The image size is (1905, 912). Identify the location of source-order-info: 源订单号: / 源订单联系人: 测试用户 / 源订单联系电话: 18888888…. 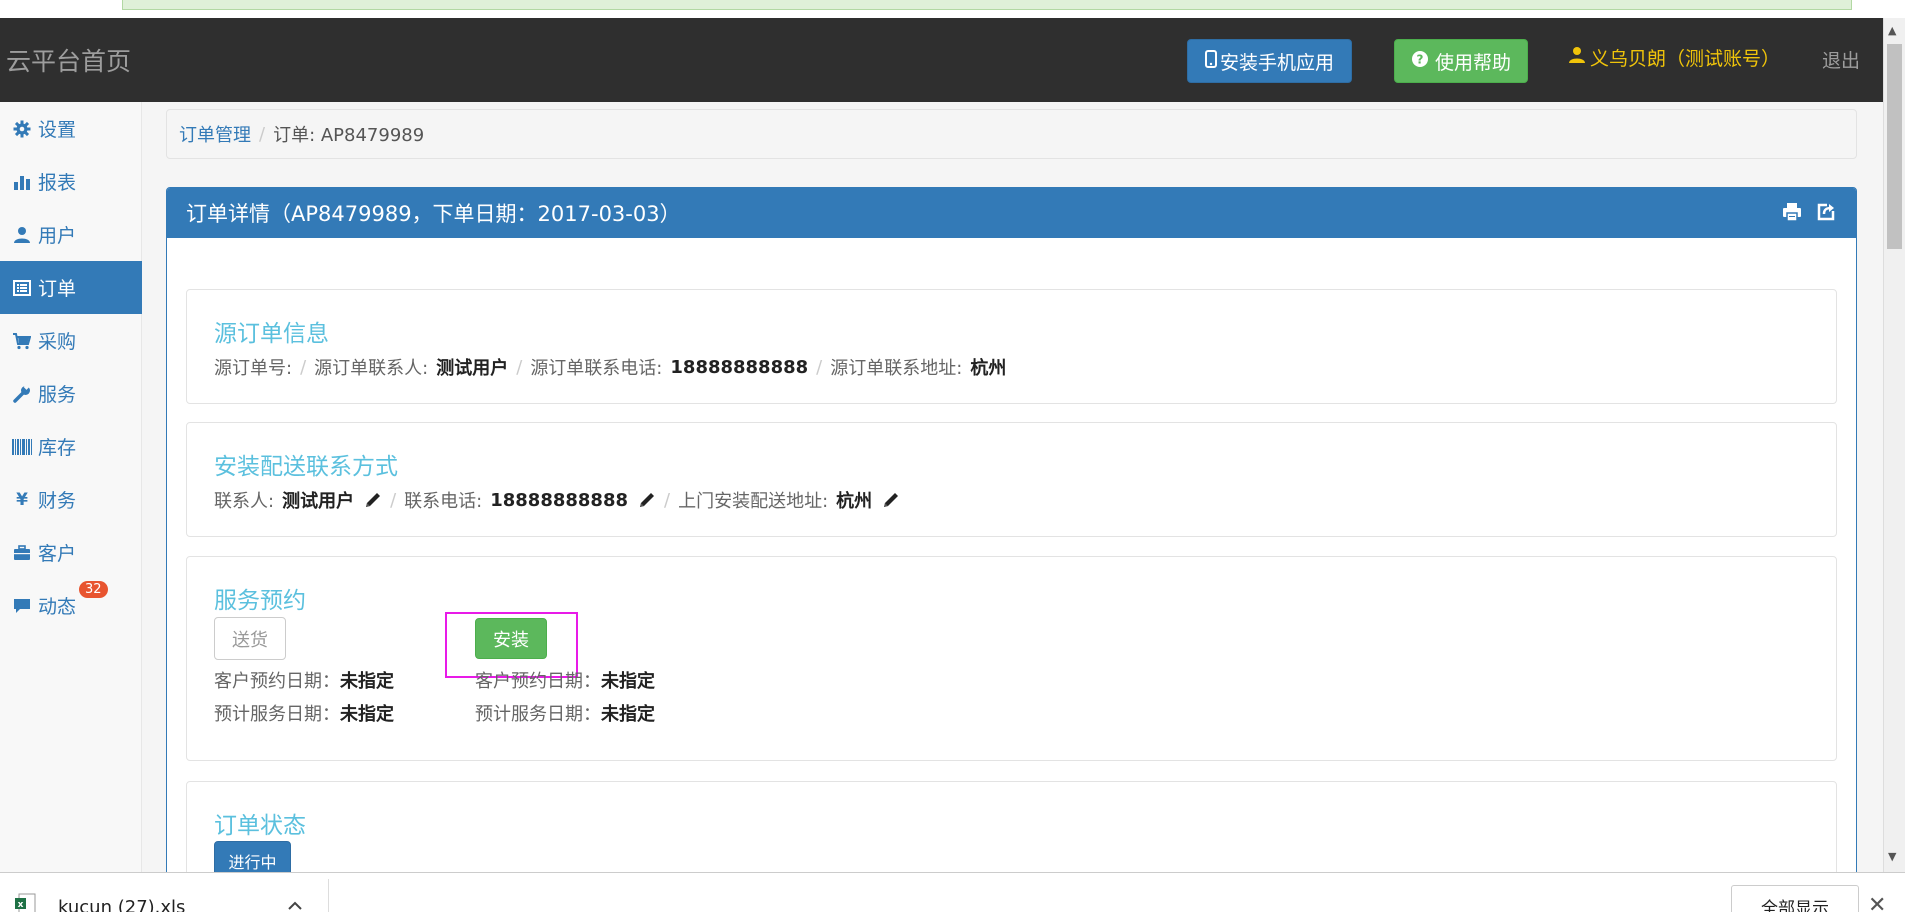
(1025, 367).